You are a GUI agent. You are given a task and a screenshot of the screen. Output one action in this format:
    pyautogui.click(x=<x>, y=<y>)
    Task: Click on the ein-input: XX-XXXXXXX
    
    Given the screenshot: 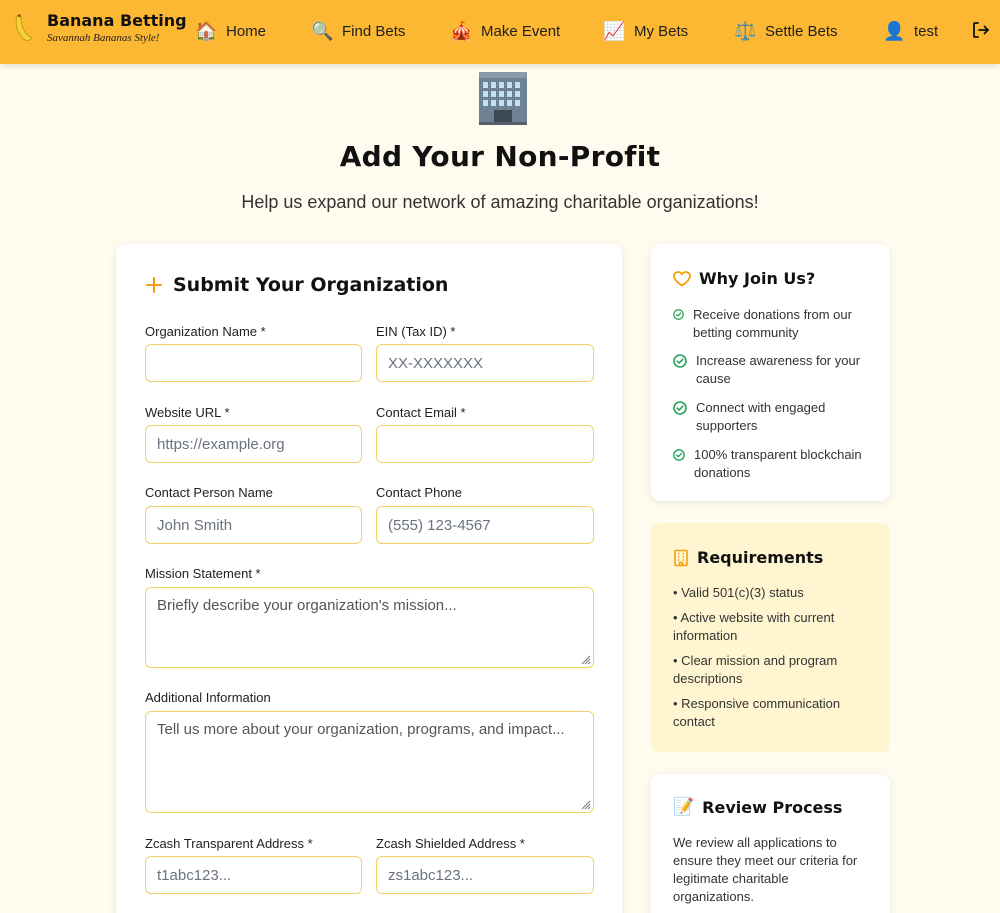 What is the action you would take?
    pyautogui.click(x=485, y=363)
    